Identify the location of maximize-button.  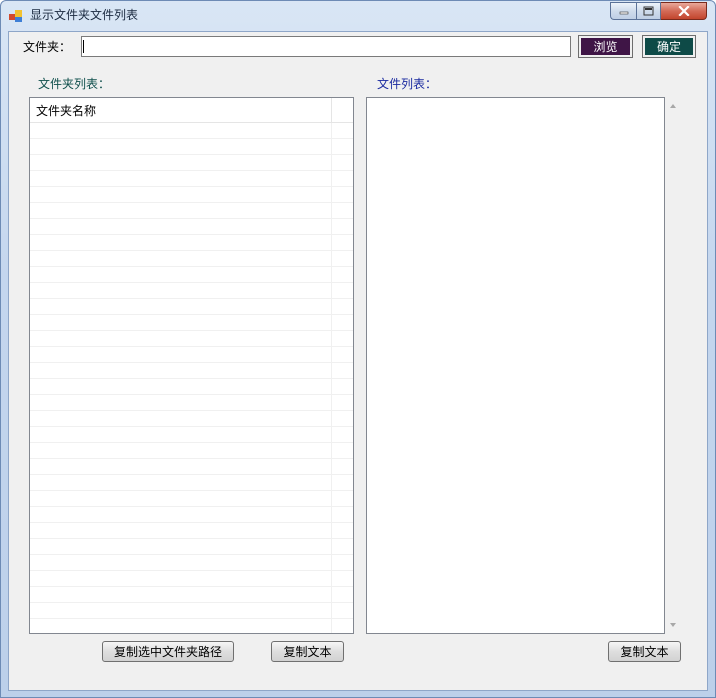
(648, 11).